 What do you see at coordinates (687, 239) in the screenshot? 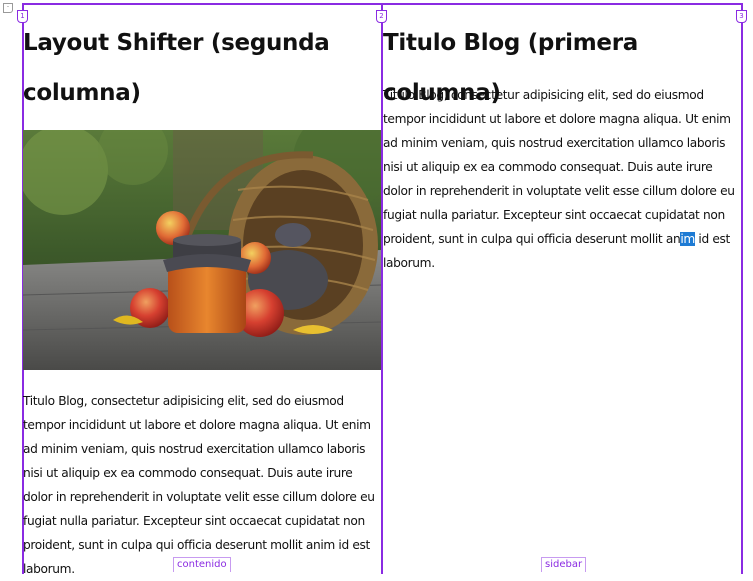
I see `text-selection: im` at bounding box center [687, 239].